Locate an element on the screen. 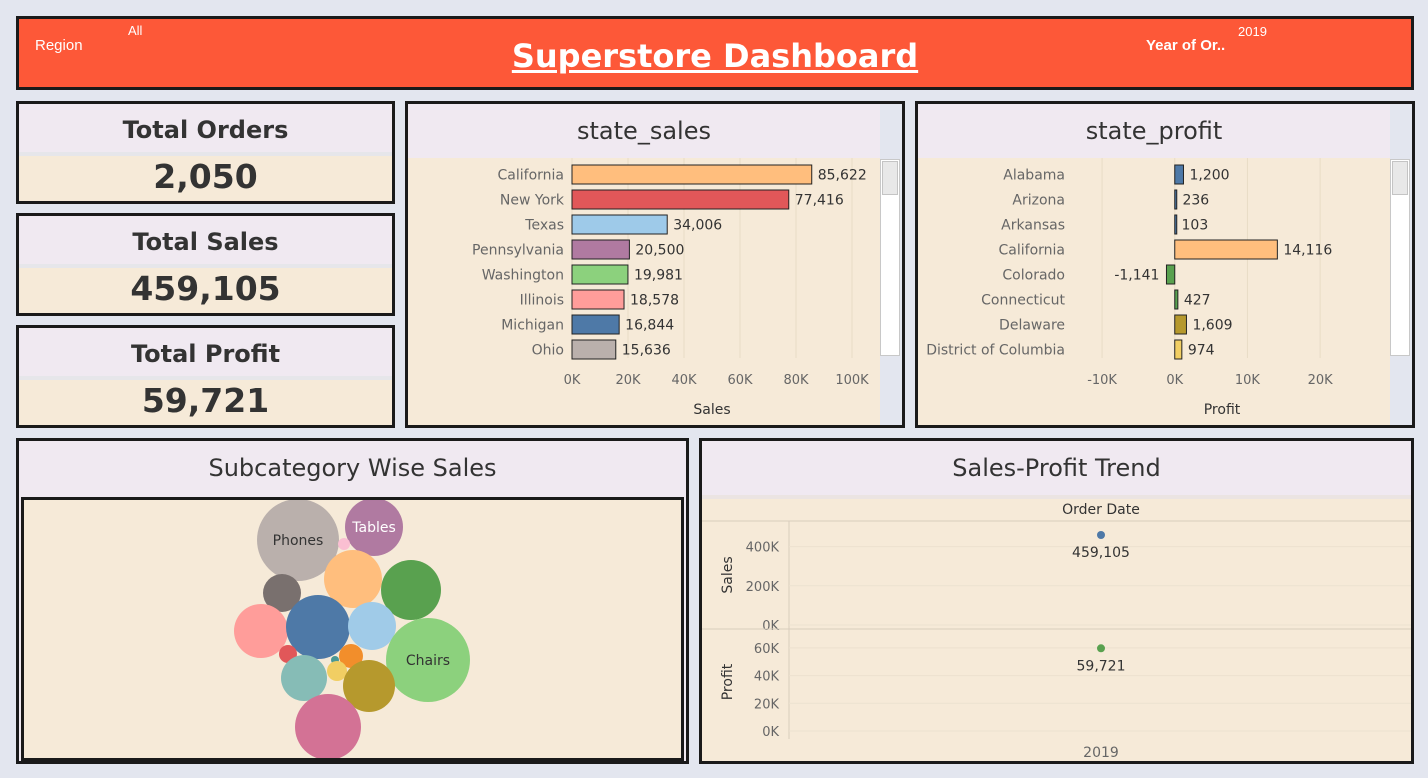 This screenshot has height=778, width=1428. data-point-label: 59,721 is located at coordinates (1101, 666).